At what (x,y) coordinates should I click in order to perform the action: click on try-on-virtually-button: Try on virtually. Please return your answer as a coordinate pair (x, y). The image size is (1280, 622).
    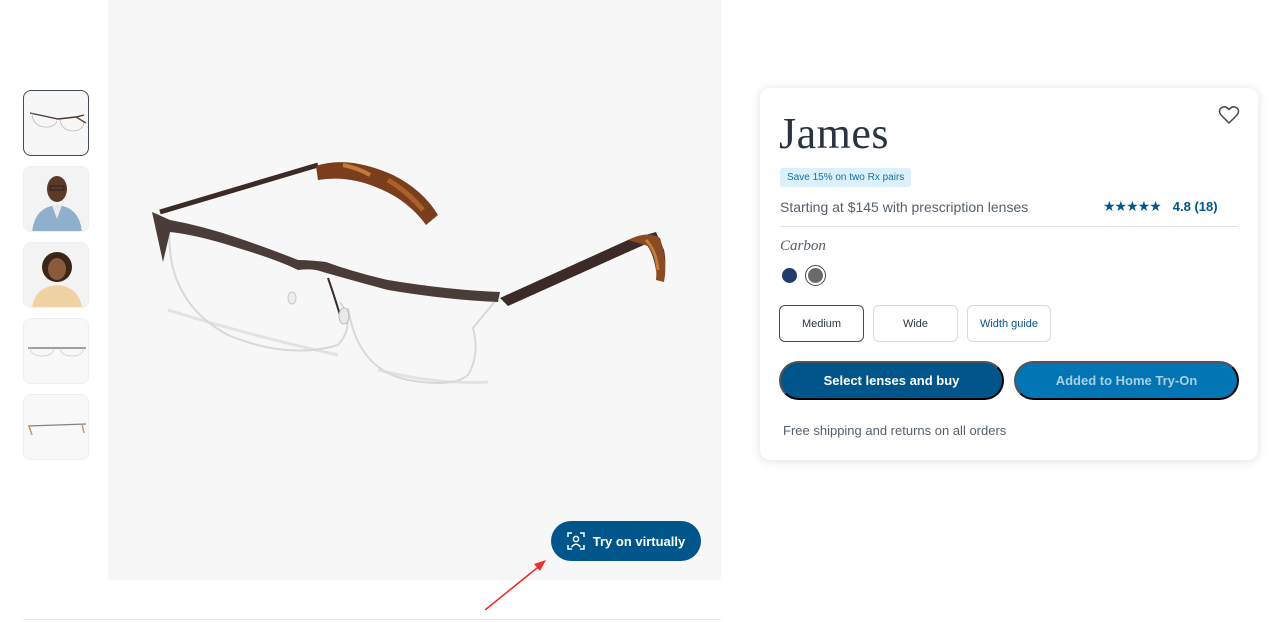
    Looking at the image, I should click on (626, 541).